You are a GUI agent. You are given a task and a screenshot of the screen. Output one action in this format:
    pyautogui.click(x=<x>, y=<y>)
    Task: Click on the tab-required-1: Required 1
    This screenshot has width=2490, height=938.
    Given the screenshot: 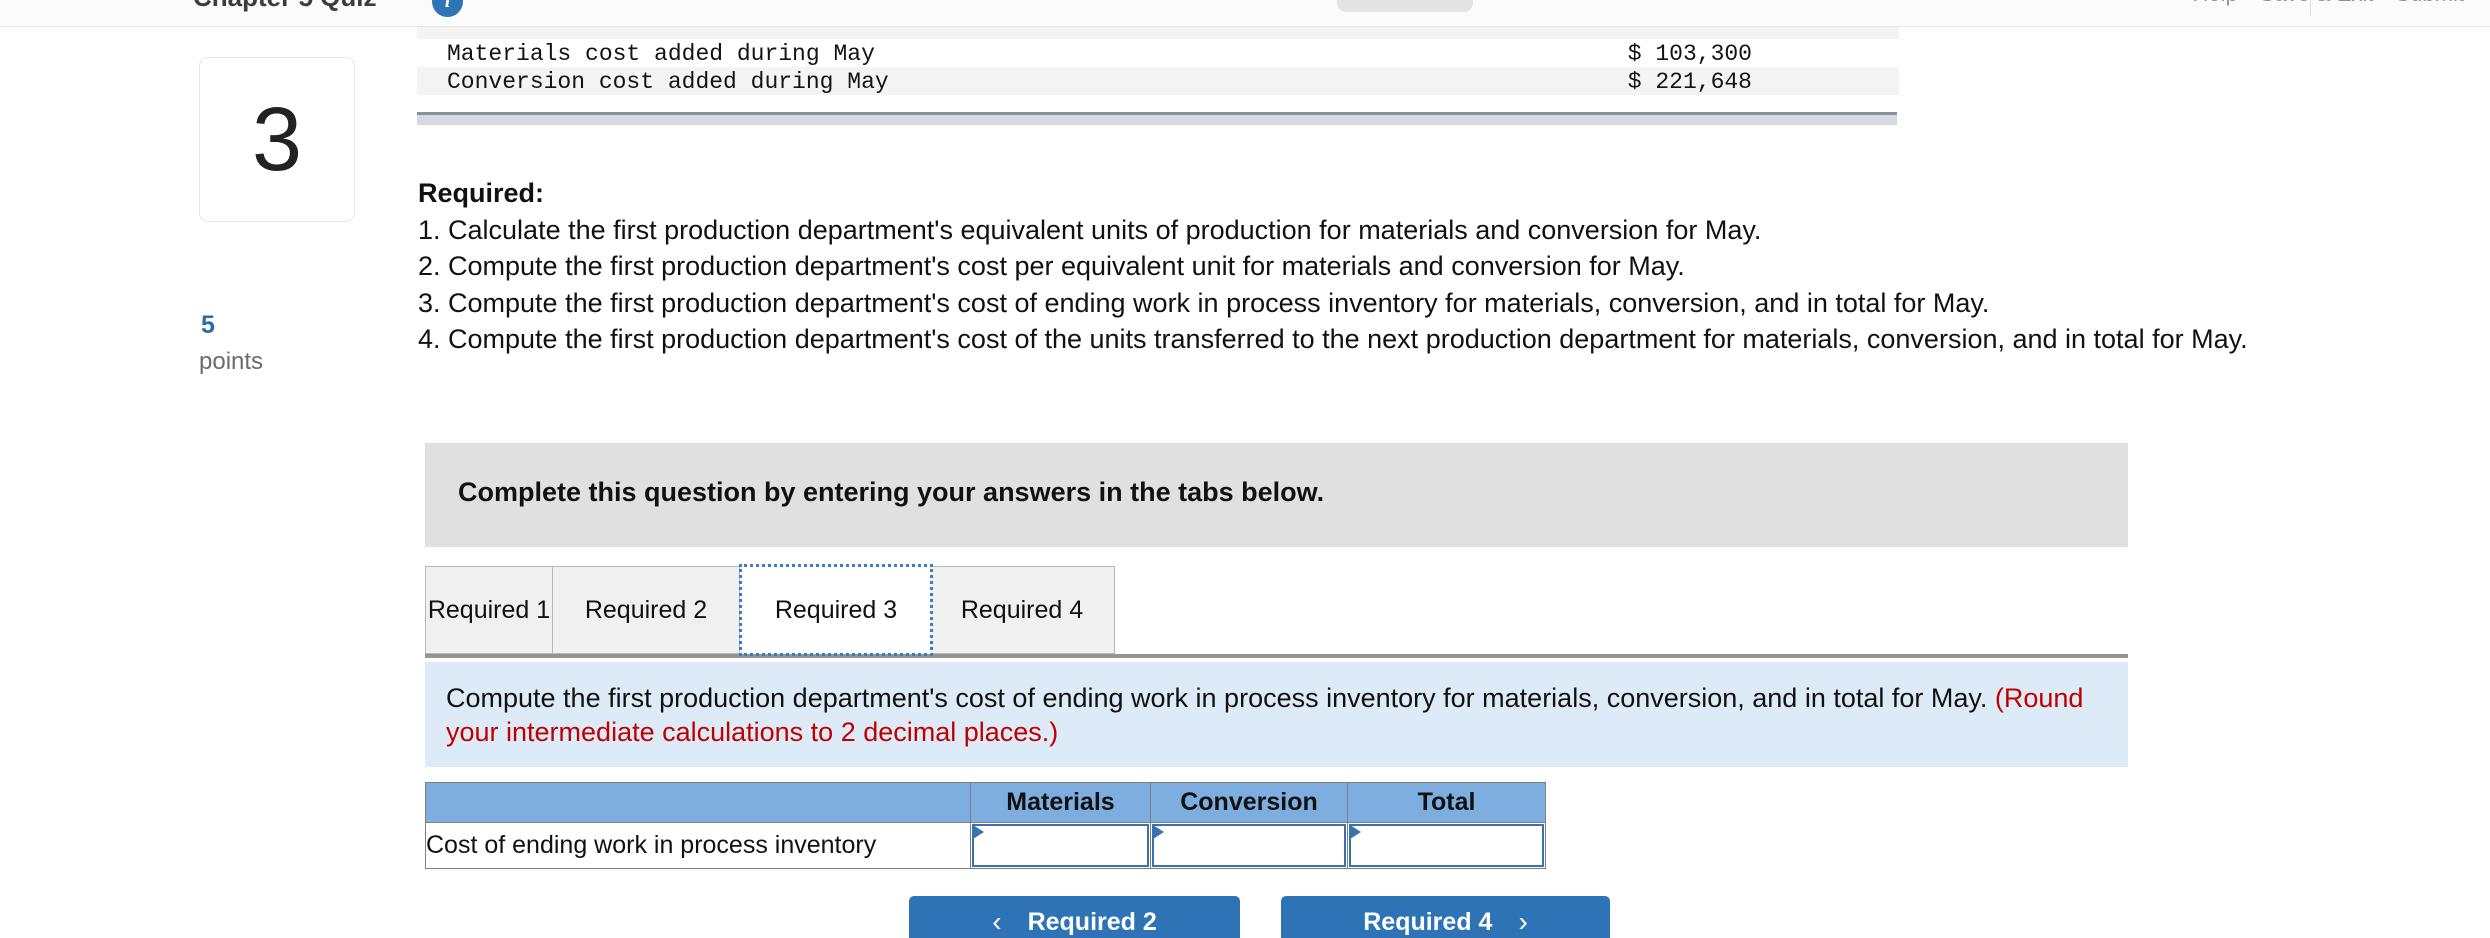 What is the action you would take?
    pyautogui.click(x=489, y=610)
    